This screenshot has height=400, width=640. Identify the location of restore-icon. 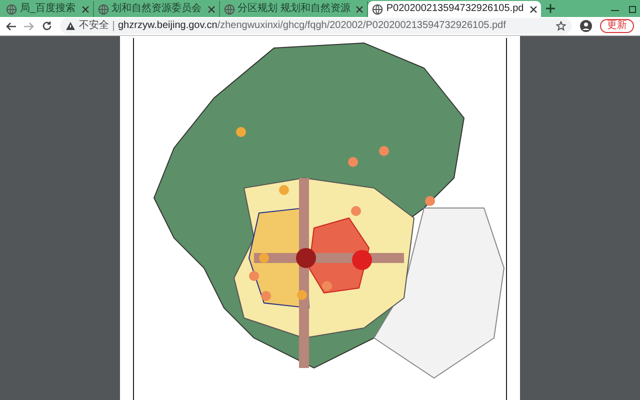
(632, 9).